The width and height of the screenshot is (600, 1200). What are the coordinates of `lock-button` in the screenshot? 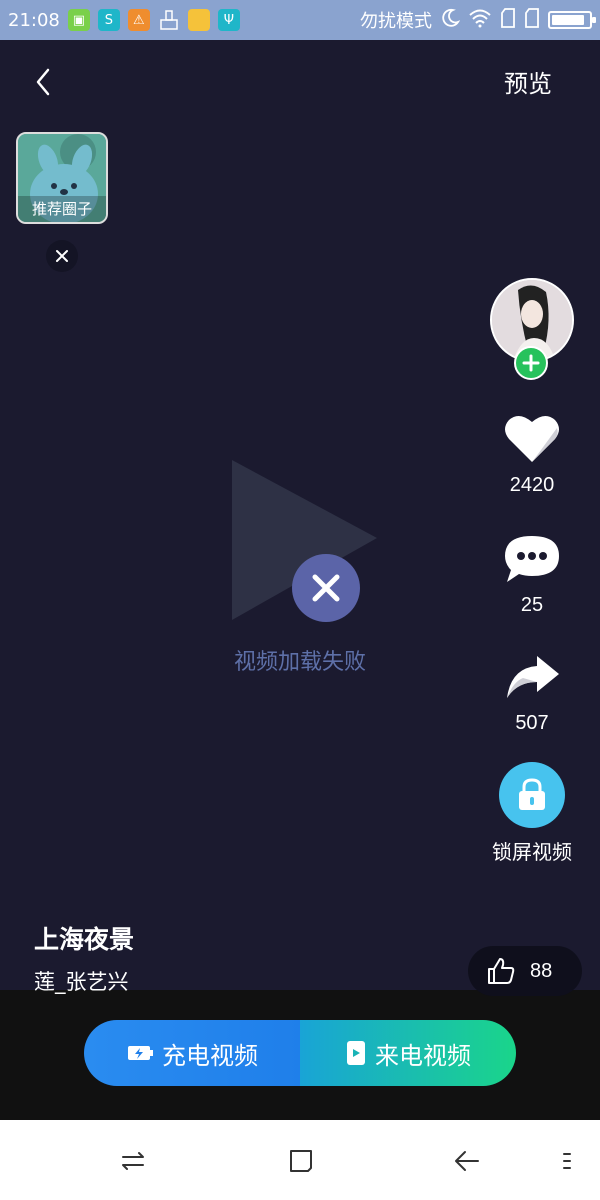 It's located at (532, 795).